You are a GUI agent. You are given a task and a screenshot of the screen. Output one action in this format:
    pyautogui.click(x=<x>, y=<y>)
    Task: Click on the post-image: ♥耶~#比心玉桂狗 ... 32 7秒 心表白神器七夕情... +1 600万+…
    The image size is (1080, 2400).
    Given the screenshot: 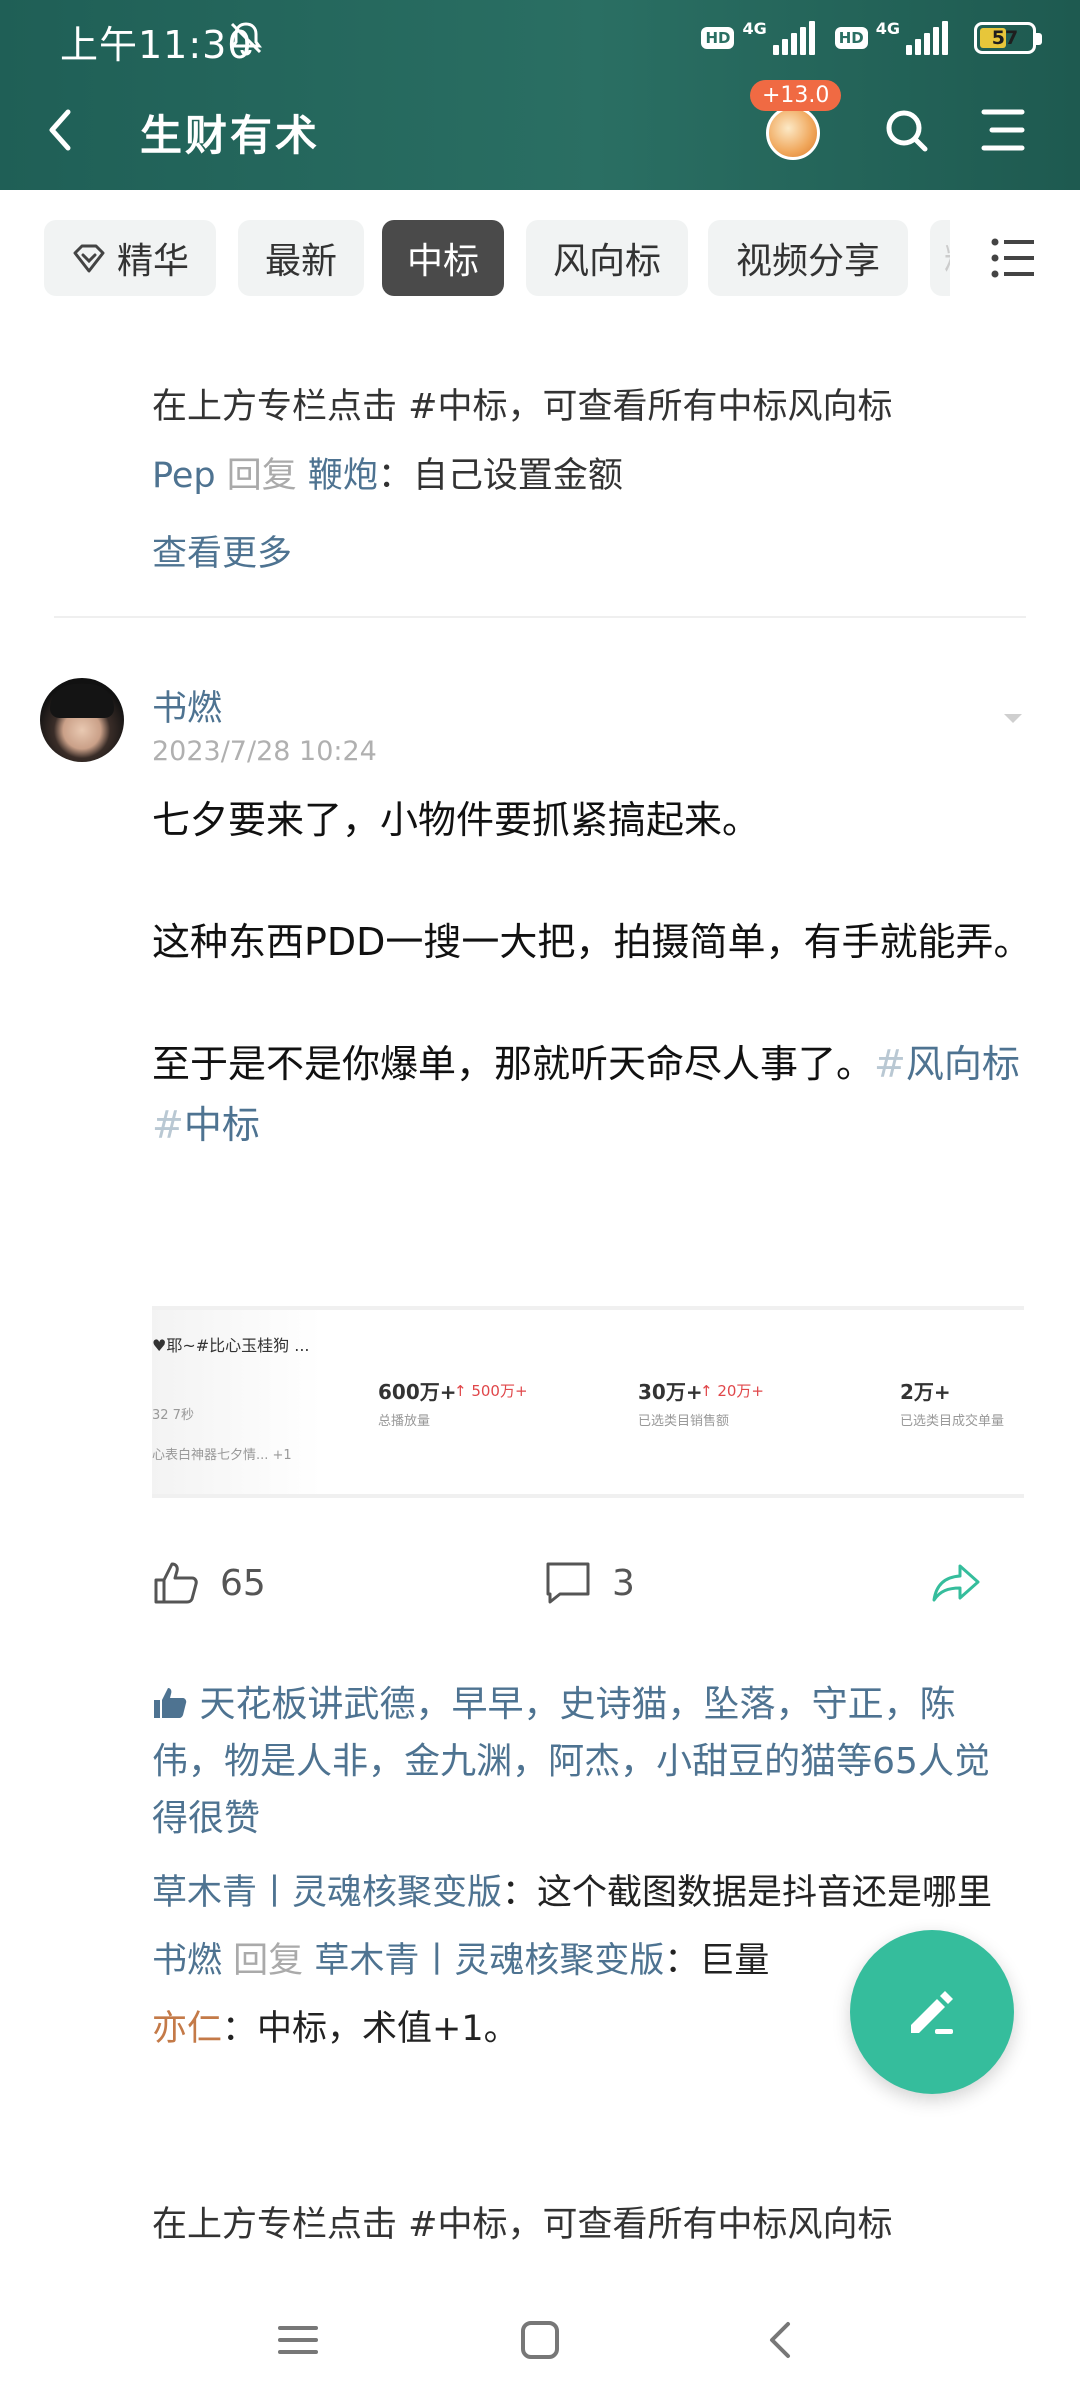 What is the action you would take?
    pyautogui.click(x=588, y=1402)
    